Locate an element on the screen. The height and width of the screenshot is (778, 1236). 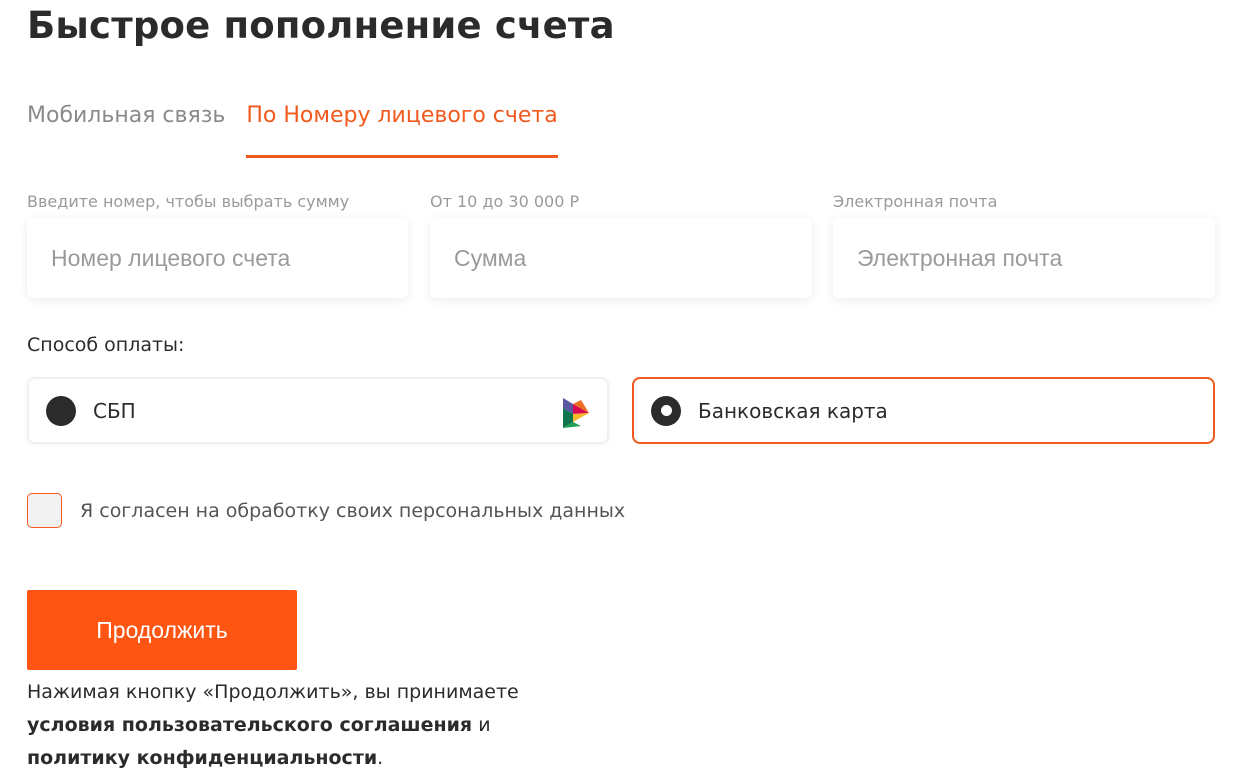
account-field-label: Введите номер, чтобы выбрать сумму is located at coordinates (188, 201).